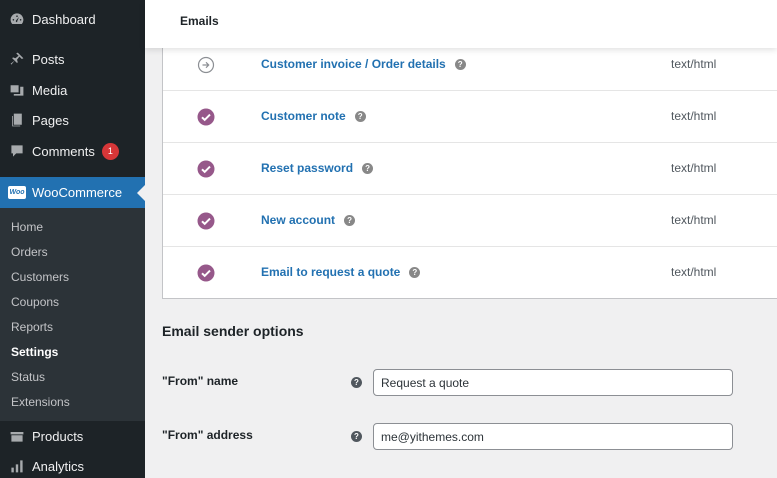 The width and height of the screenshot is (777, 478). I want to click on page-header: Emails, so click(461, 24).